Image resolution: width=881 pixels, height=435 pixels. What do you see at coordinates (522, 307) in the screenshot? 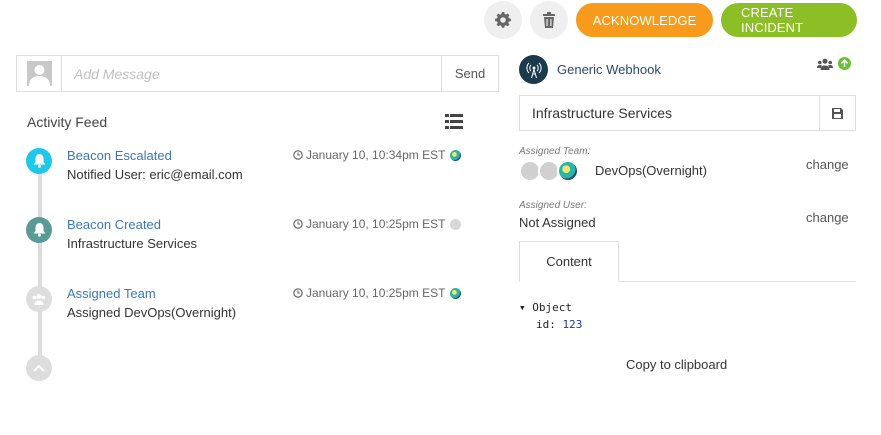
I see `expand-triangle-icon: ▾` at bounding box center [522, 307].